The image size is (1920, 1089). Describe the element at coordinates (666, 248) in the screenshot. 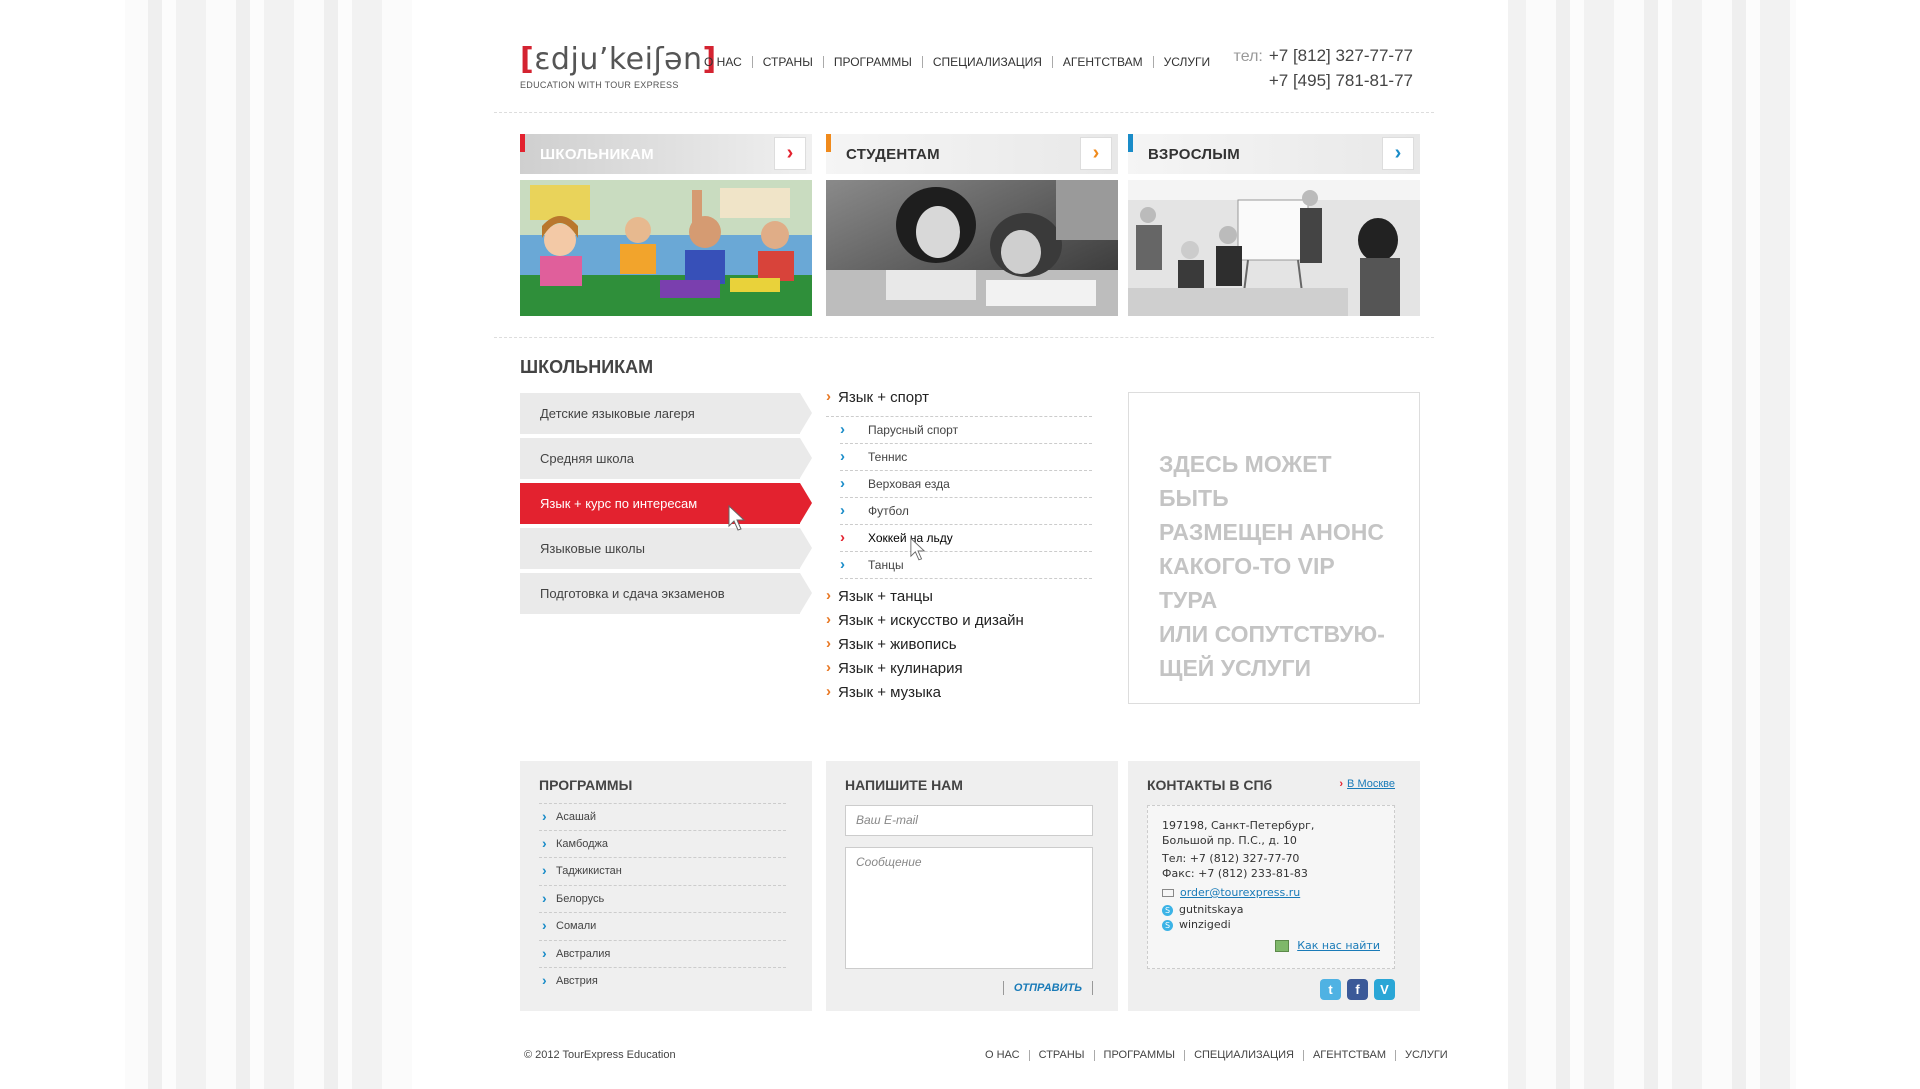

I see `photo-schoolkids` at that location.